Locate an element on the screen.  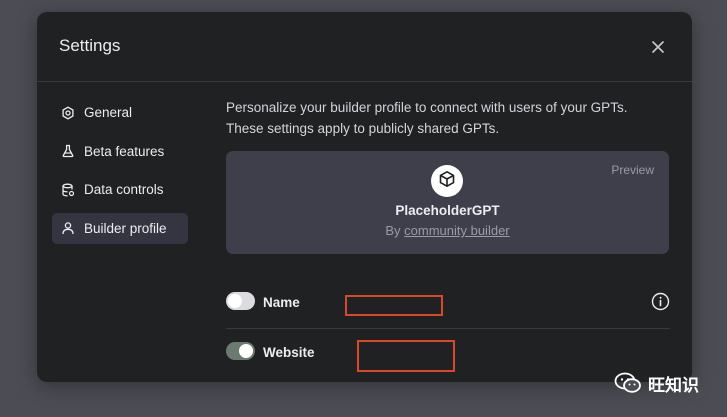
author-prefix: By is located at coordinates (393, 230).